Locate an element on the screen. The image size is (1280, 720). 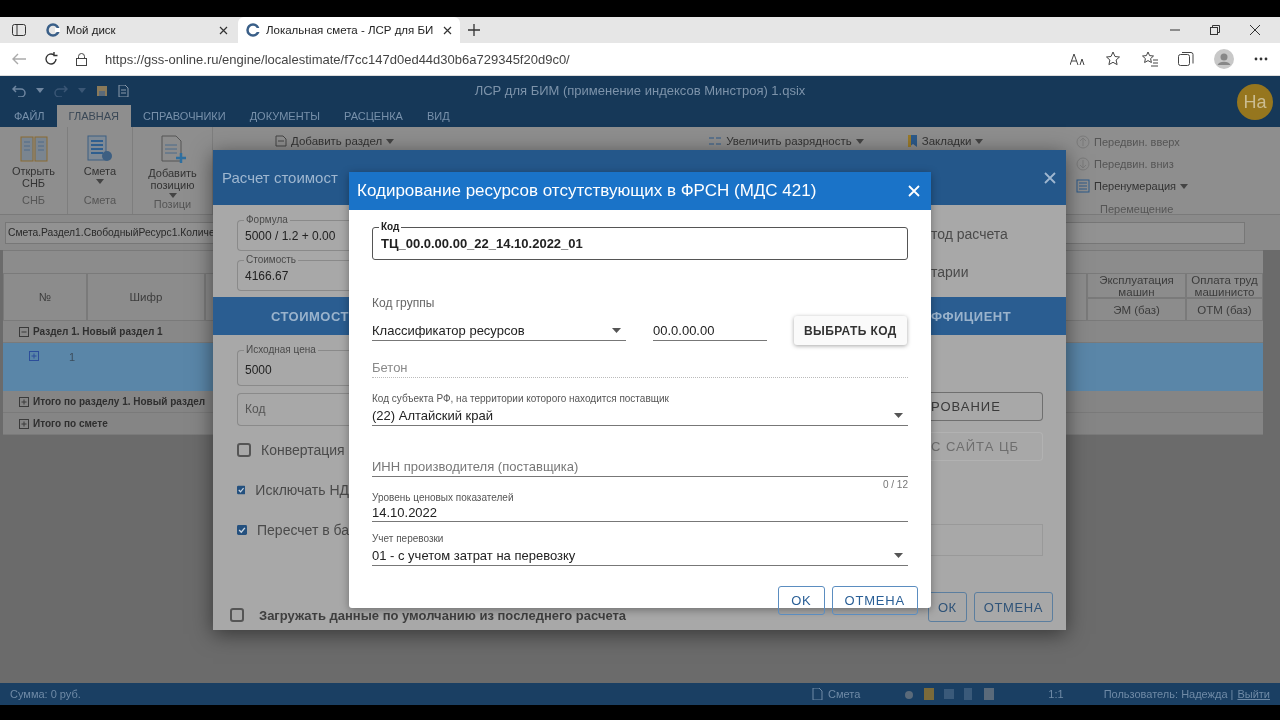
tab-actions-icon is located at coordinates (19, 30).